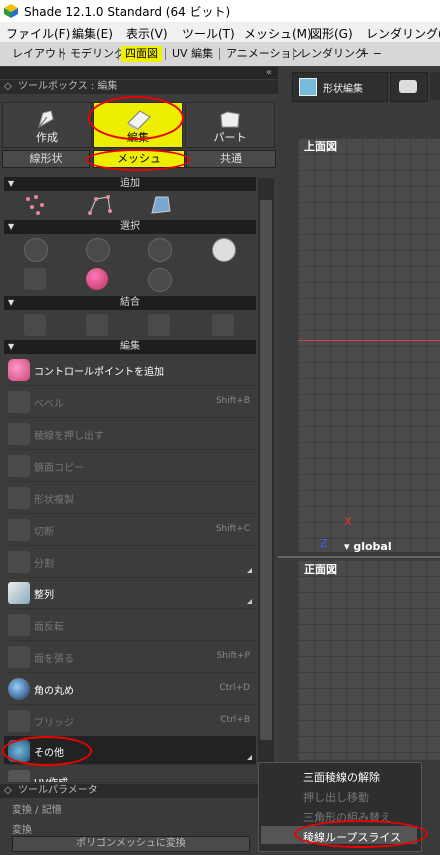 The width and height of the screenshot is (440, 855). Describe the element at coordinates (435, 86) in the screenshot. I see `toolbar-overflow` at that location.